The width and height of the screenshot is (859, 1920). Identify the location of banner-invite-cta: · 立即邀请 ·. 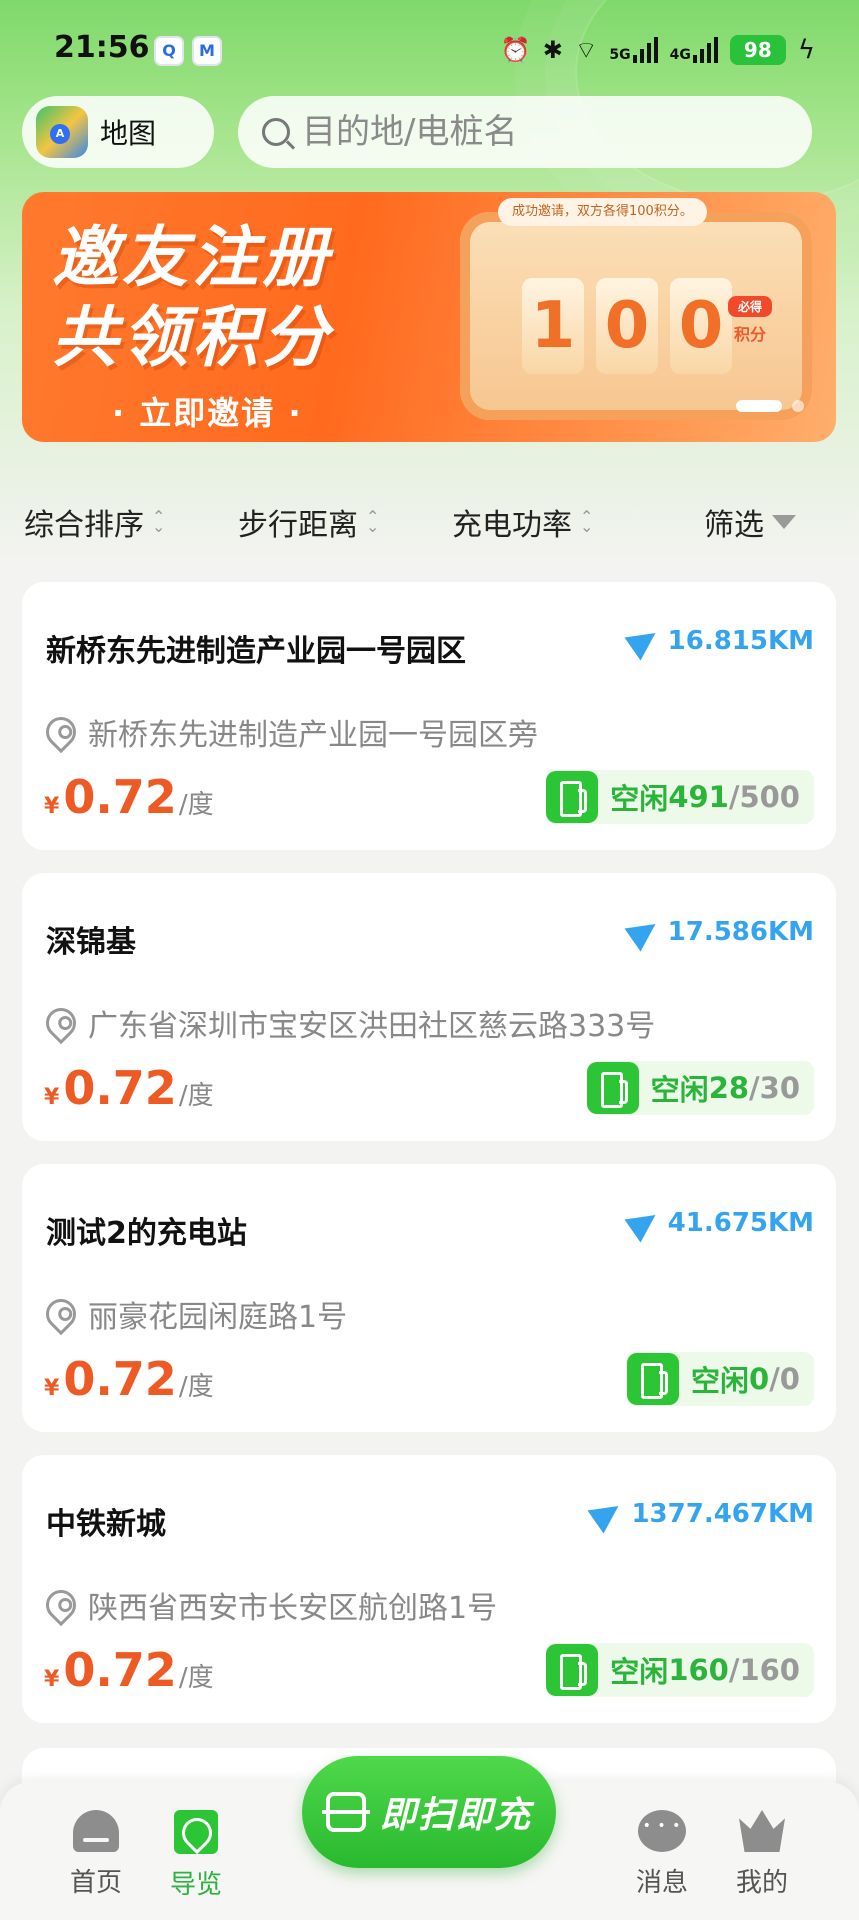
(207, 411).